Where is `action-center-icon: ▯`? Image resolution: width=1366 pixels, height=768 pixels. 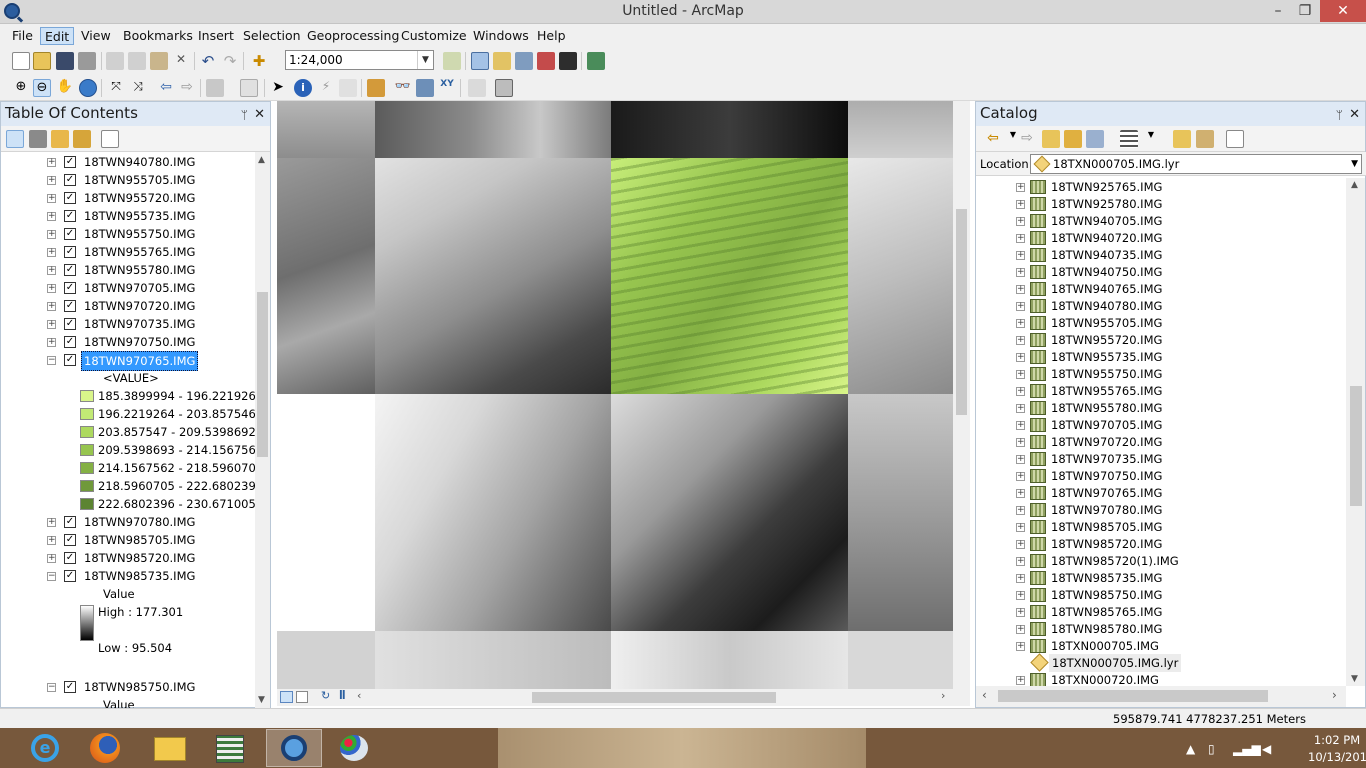
action-center-icon: ▯ is located at coordinates (1211, 749).